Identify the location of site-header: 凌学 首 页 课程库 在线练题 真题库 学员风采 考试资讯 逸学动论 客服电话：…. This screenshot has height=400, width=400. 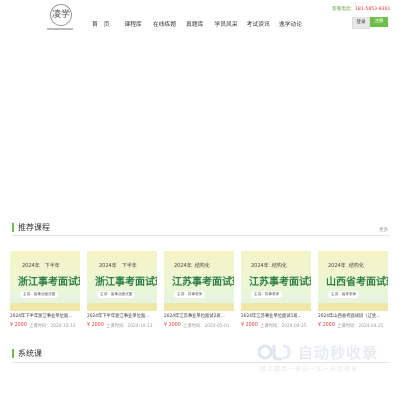
(200, 23).